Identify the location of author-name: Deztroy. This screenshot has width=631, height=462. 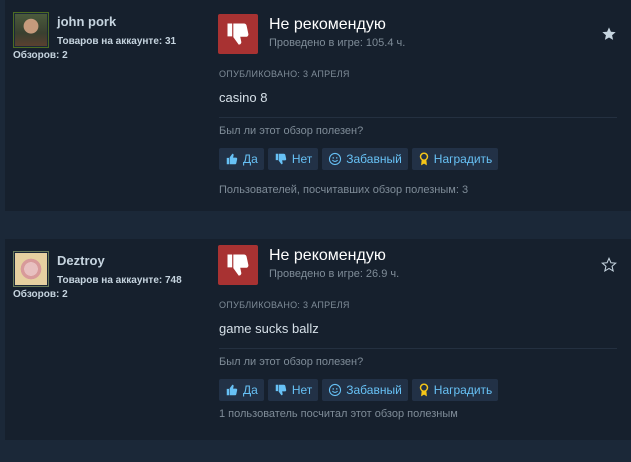
(81, 260).